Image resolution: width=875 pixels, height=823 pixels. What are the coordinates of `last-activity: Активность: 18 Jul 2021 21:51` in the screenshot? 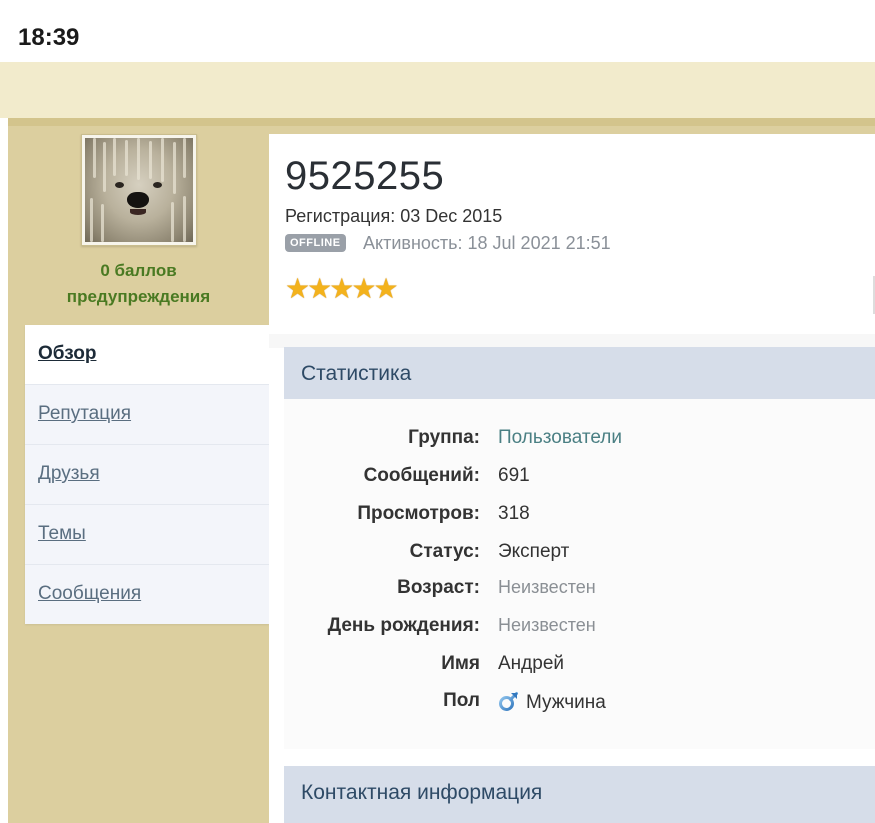 It's located at (487, 243).